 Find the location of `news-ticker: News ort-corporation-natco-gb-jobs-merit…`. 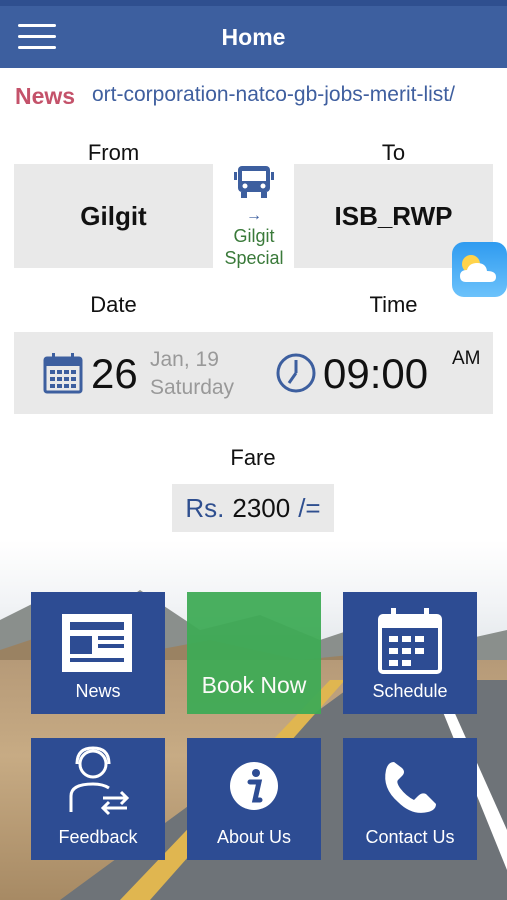

news-ticker: News ort-corporation-natco-gb-jobs-merit… is located at coordinates (253, 95).